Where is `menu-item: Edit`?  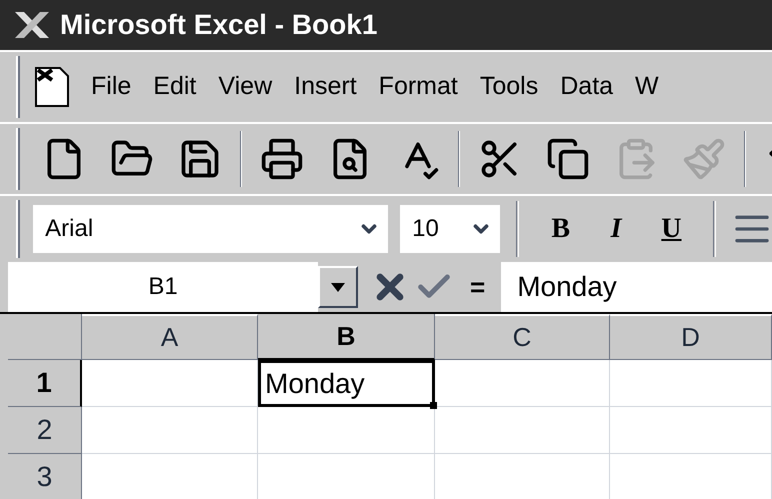
menu-item: Edit is located at coordinates (175, 87).